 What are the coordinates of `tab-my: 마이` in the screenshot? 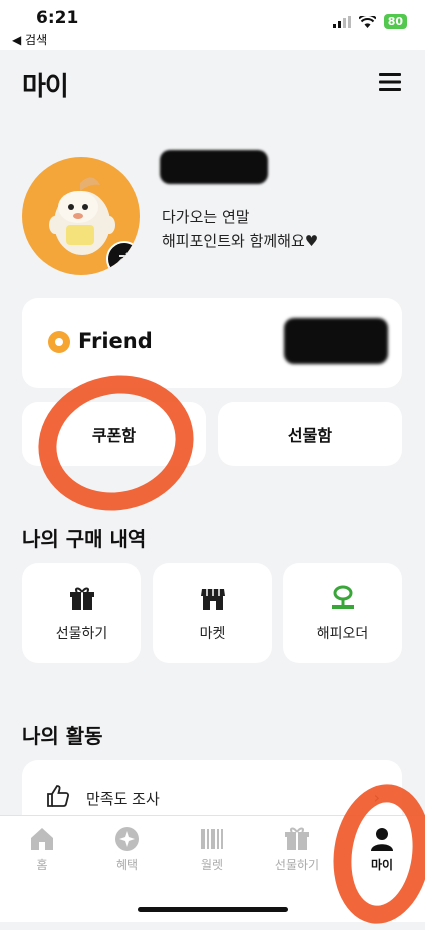 It's located at (382, 849).